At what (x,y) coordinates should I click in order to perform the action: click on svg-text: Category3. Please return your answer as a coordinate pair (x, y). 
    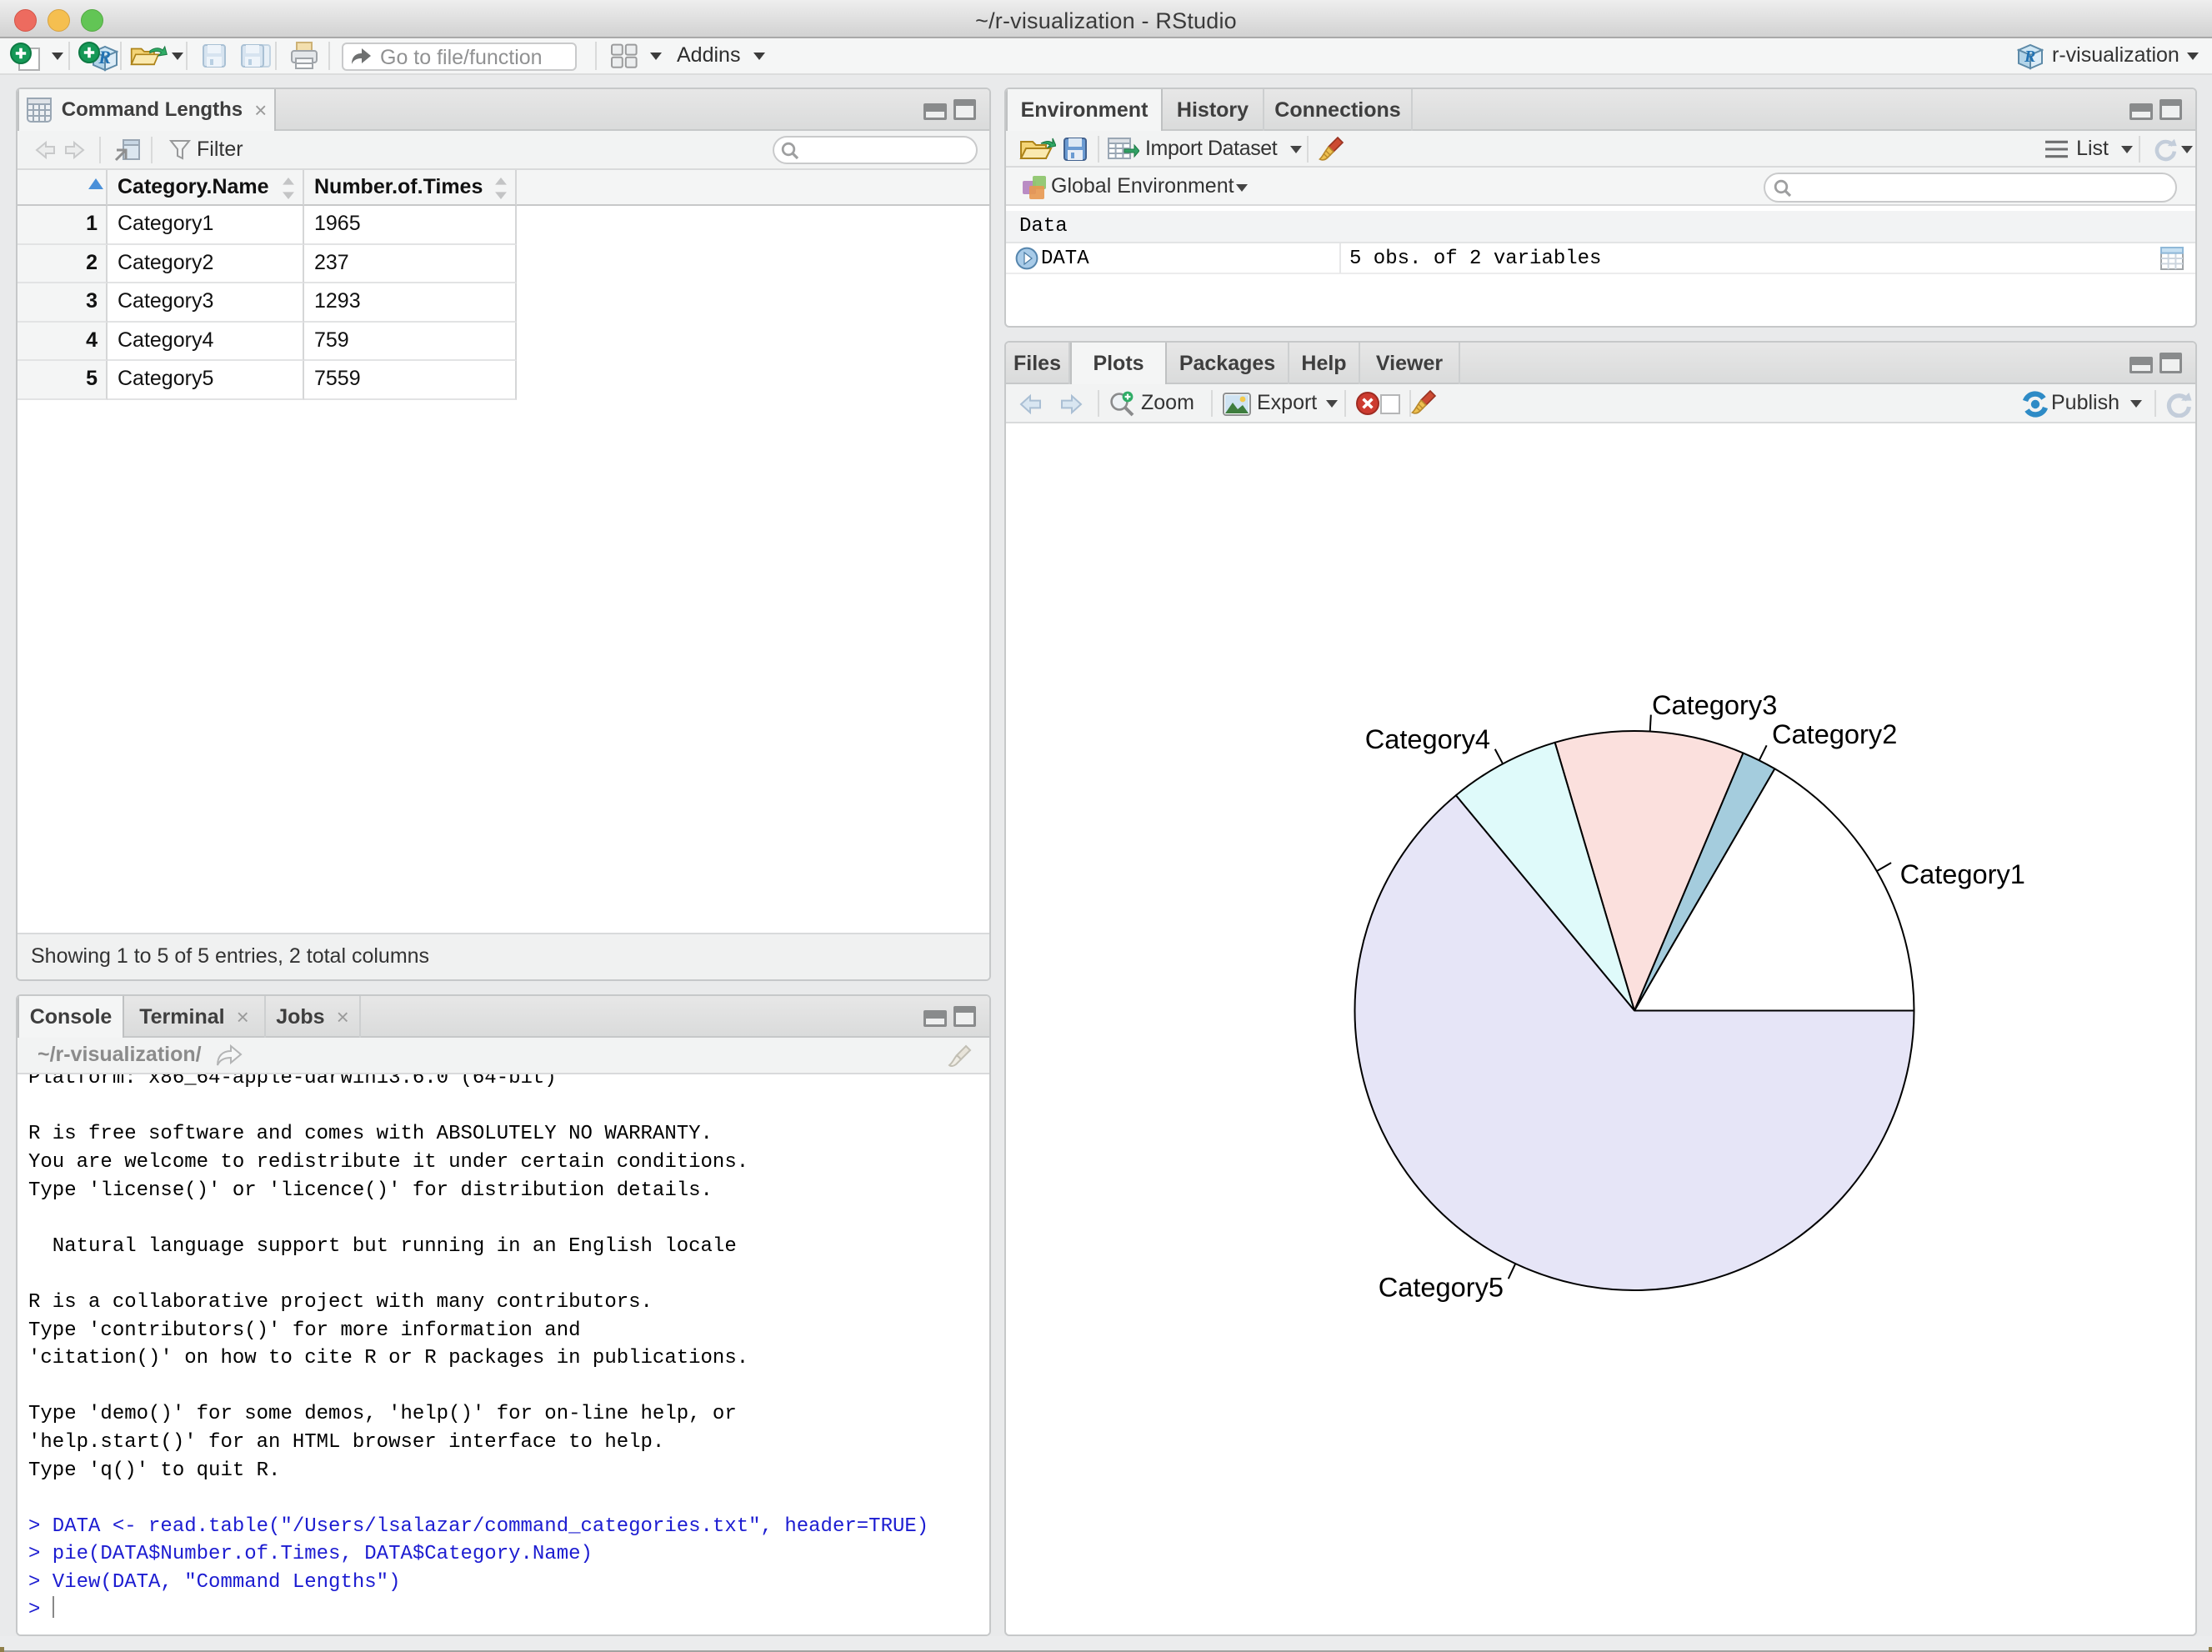
    Looking at the image, I should click on (1714, 704).